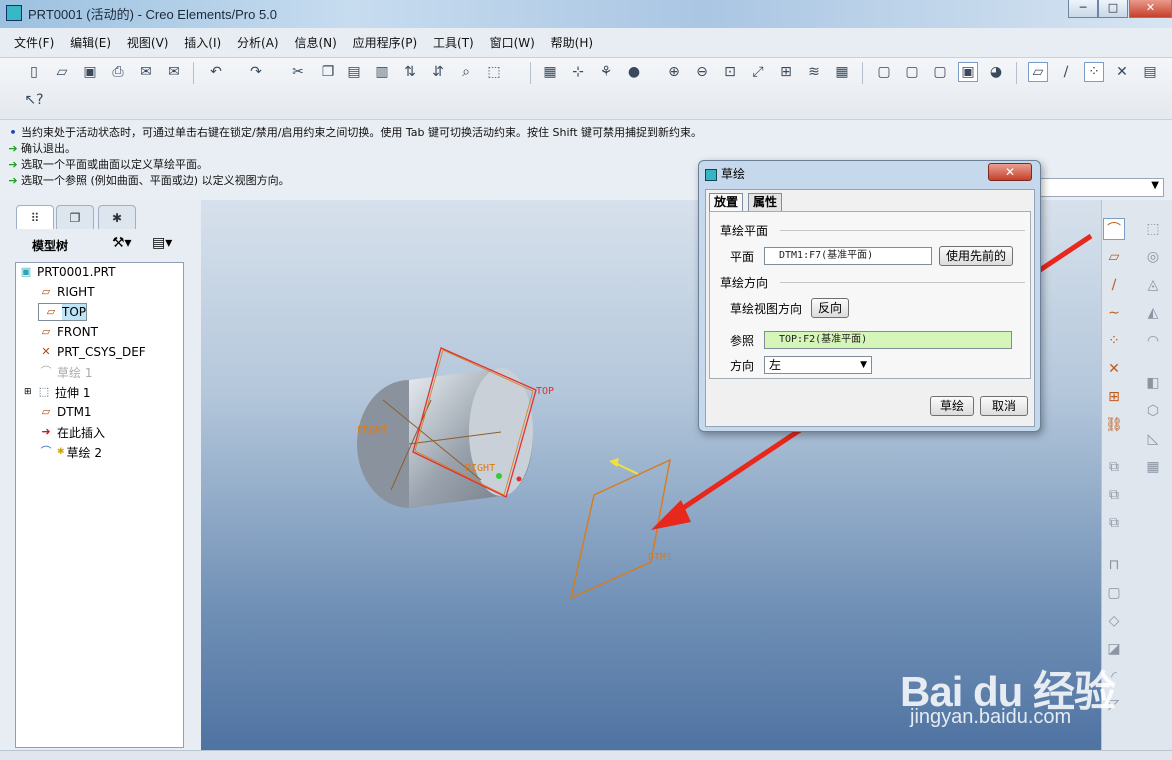 The image size is (1172, 760). What do you see at coordinates (75, 217) in the screenshot?
I see `tab-folder-browser: ❐` at bounding box center [75, 217].